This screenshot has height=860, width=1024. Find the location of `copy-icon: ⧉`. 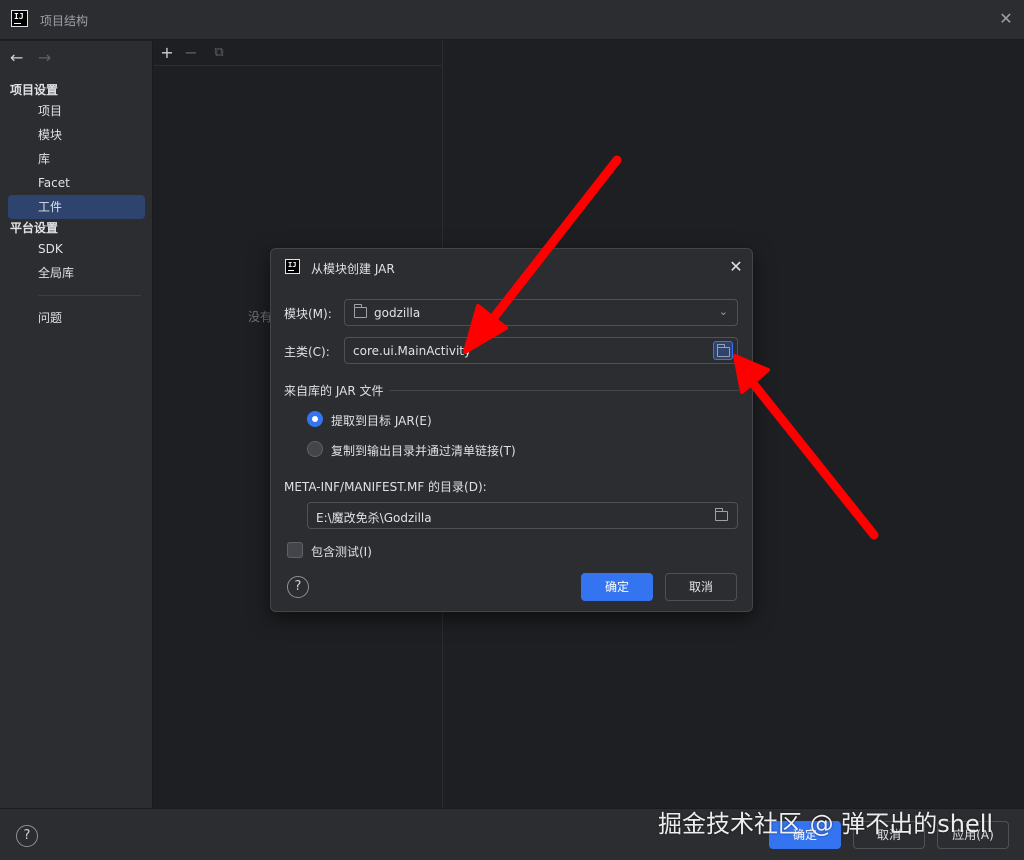

copy-icon: ⧉ is located at coordinates (219, 53).